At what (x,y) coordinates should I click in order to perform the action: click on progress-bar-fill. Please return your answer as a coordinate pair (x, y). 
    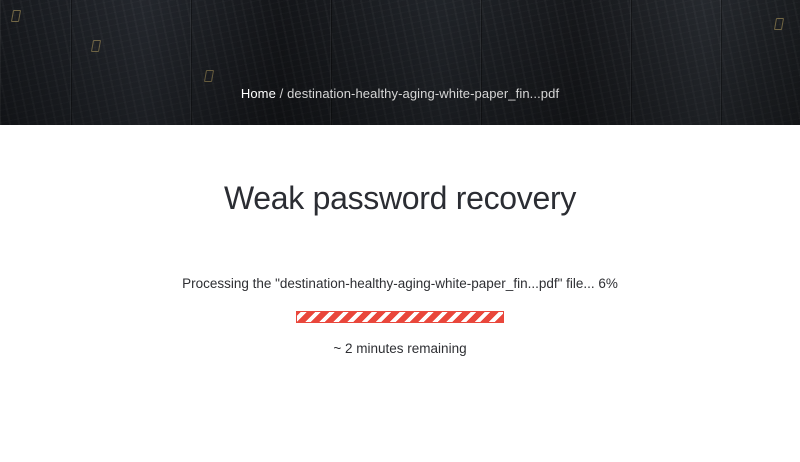
    Looking at the image, I should click on (400, 317).